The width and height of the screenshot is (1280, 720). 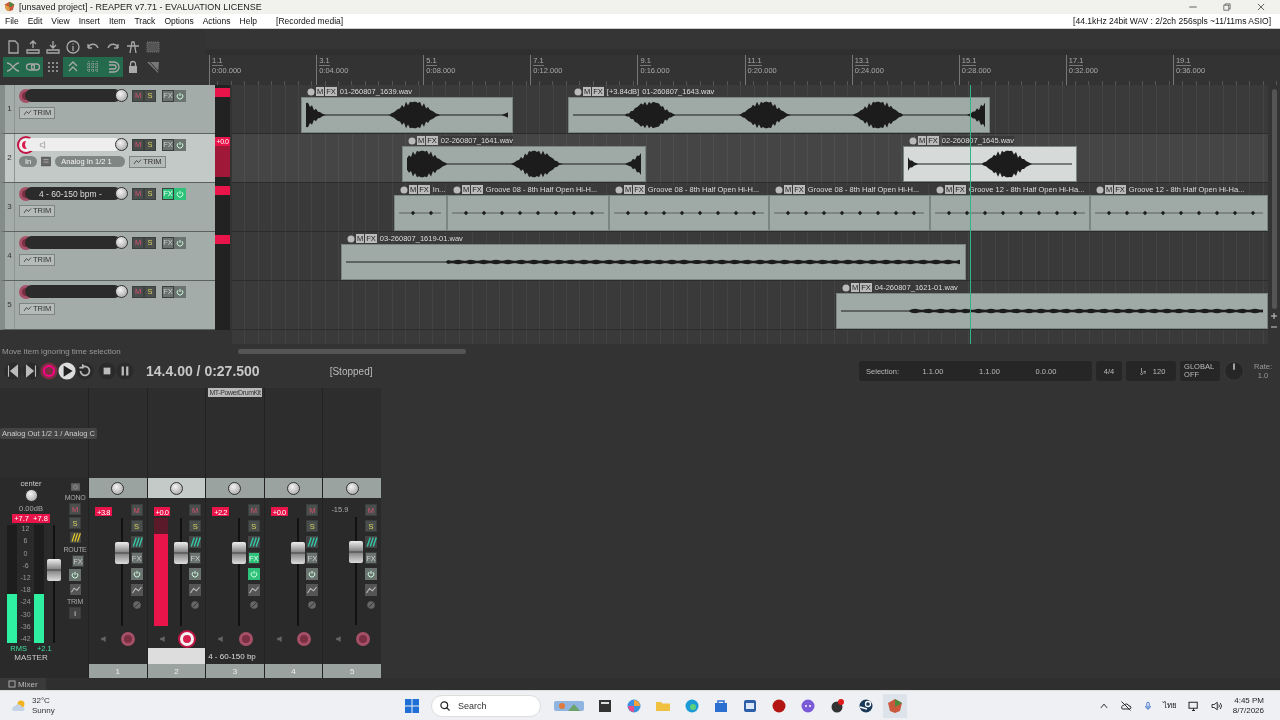 What do you see at coordinates (412, 705) in the screenshot?
I see `start-icon` at bounding box center [412, 705].